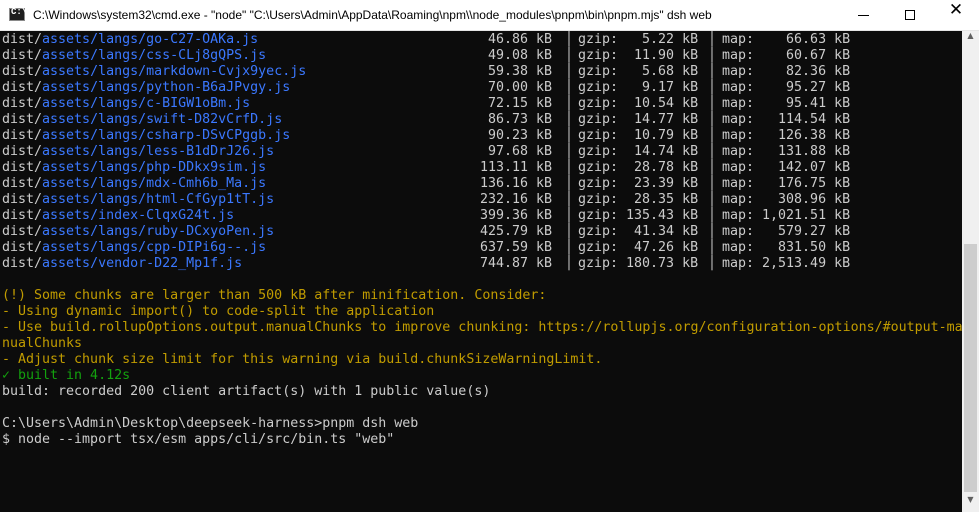  I want to click on file-size: 72.15 kB, so click(519, 103).